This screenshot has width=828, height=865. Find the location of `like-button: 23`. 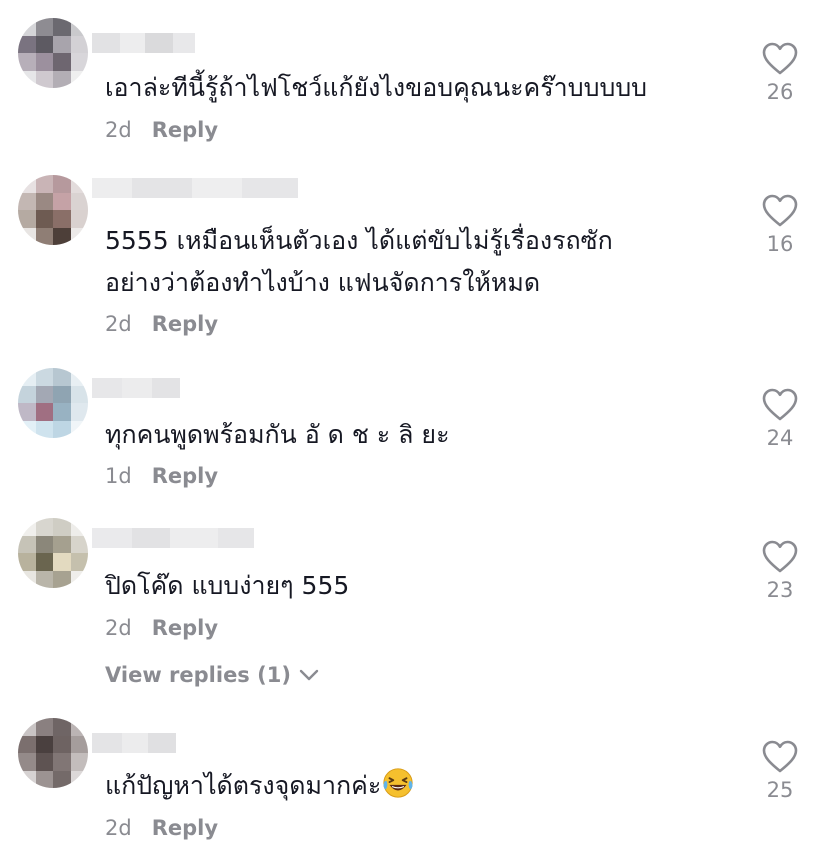

like-button: 23 is located at coordinates (780, 571).